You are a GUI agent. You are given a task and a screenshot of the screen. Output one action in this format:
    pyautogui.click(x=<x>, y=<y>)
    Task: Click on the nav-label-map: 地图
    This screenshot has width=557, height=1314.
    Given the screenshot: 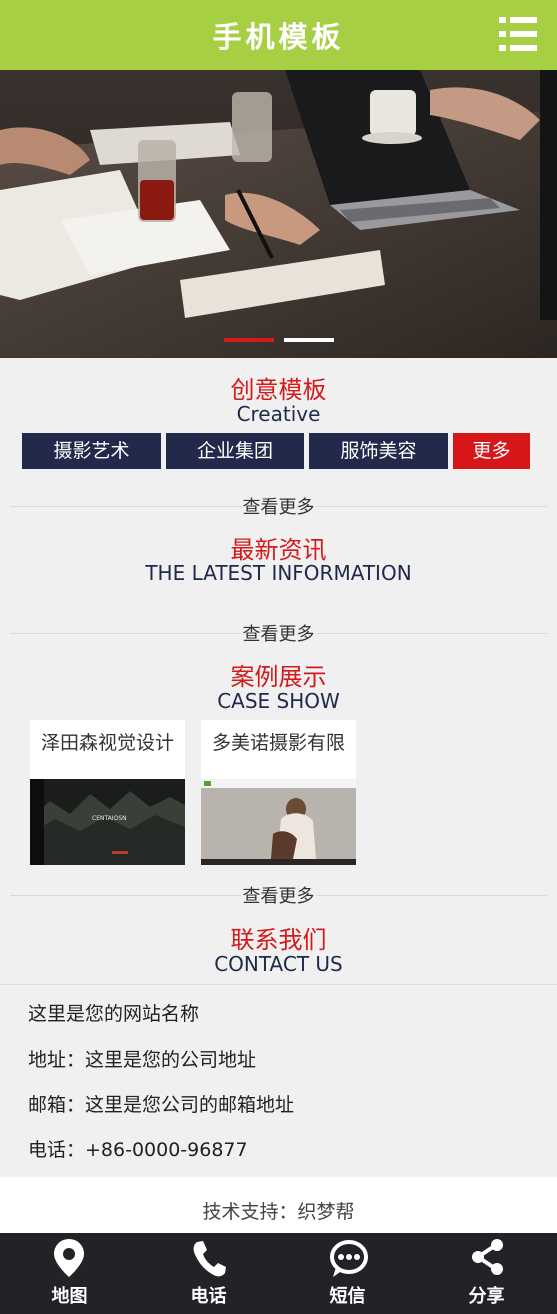 What is the action you would take?
    pyautogui.click(x=69, y=1296)
    